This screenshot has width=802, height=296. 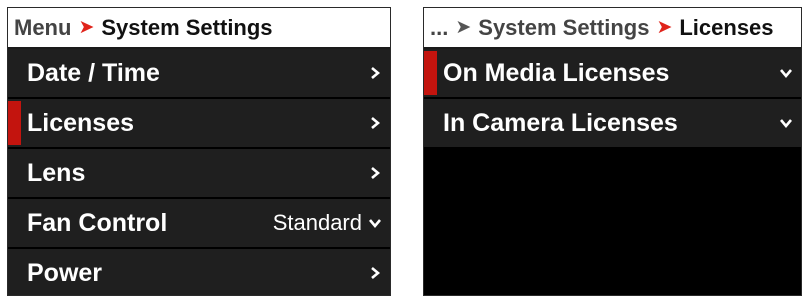 I want to click on menu-item-label: Fan Control, so click(x=97, y=222).